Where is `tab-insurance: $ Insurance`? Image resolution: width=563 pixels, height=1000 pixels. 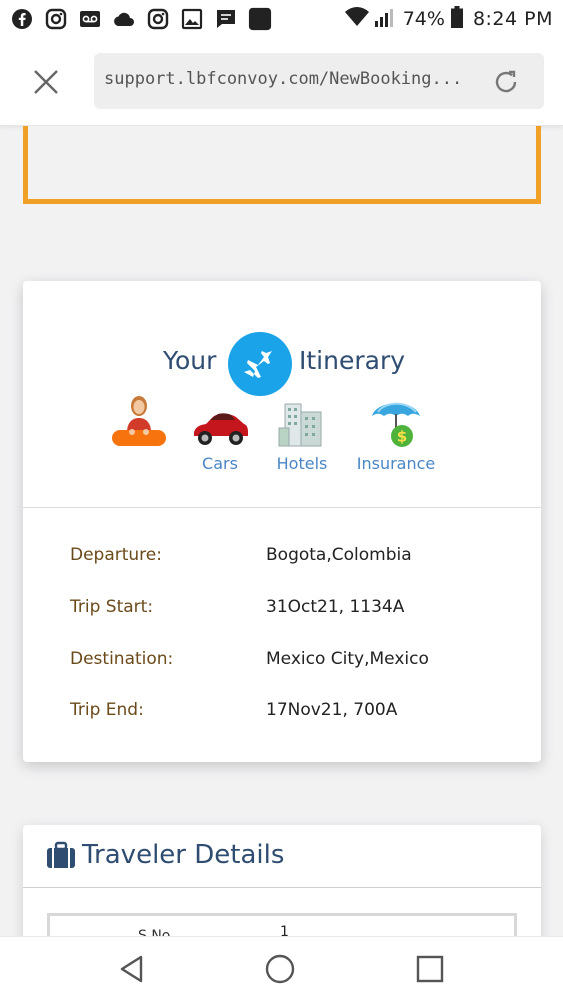 tab-insurance: $ Insurance is located at coordinates (396, 437).